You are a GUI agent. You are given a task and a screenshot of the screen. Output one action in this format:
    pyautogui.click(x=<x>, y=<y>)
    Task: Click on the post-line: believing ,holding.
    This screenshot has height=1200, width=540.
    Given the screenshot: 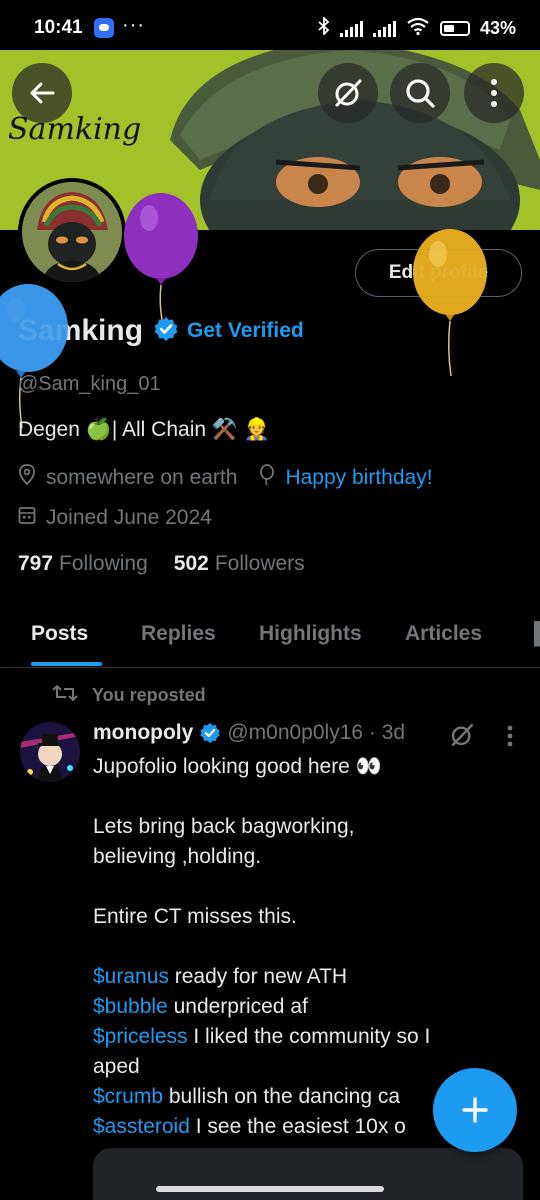 What is the action you would take?
    pyautogui.click(x=177, y=856)
    